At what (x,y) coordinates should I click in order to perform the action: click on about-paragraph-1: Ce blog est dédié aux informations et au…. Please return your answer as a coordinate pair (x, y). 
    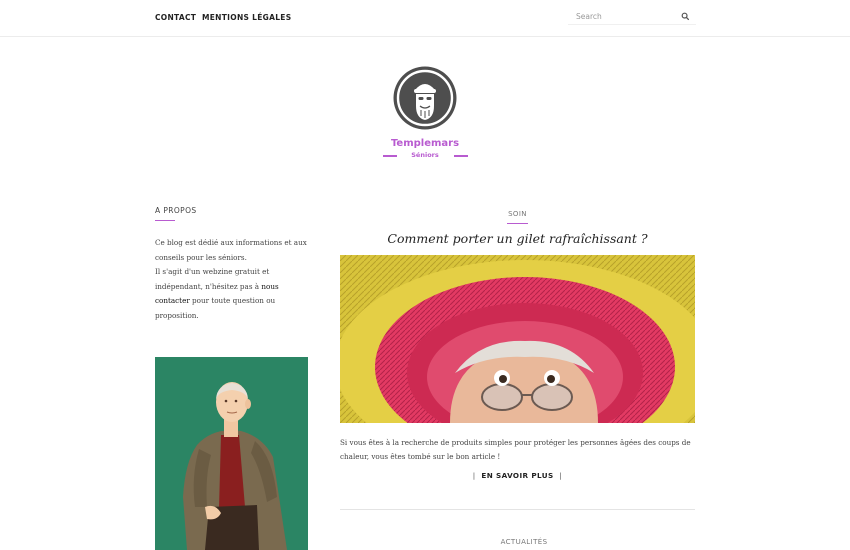
    Looking at the image, I should click on (231, 250).